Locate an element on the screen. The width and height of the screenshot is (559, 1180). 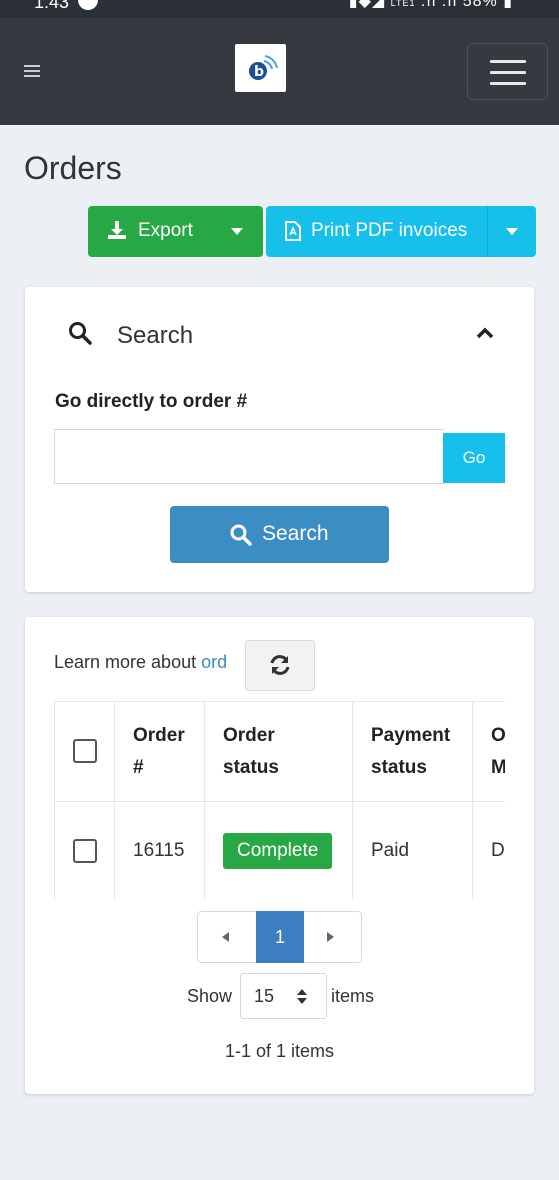
goto-order-button: Go is located at coordinates (474, 458).